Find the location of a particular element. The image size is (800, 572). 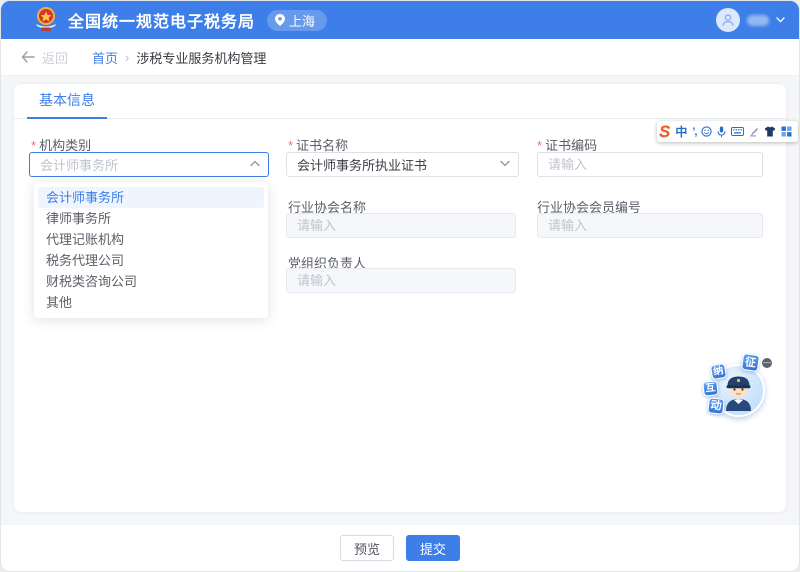

person-icon is located at coordinates (728, 20).